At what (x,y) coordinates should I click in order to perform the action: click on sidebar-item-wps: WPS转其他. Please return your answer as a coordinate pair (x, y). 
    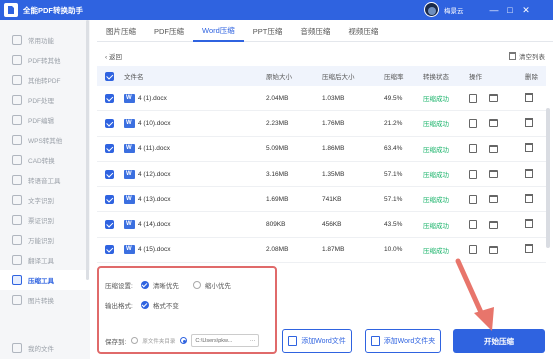
    Looking at the image, I should click on (45, 140).